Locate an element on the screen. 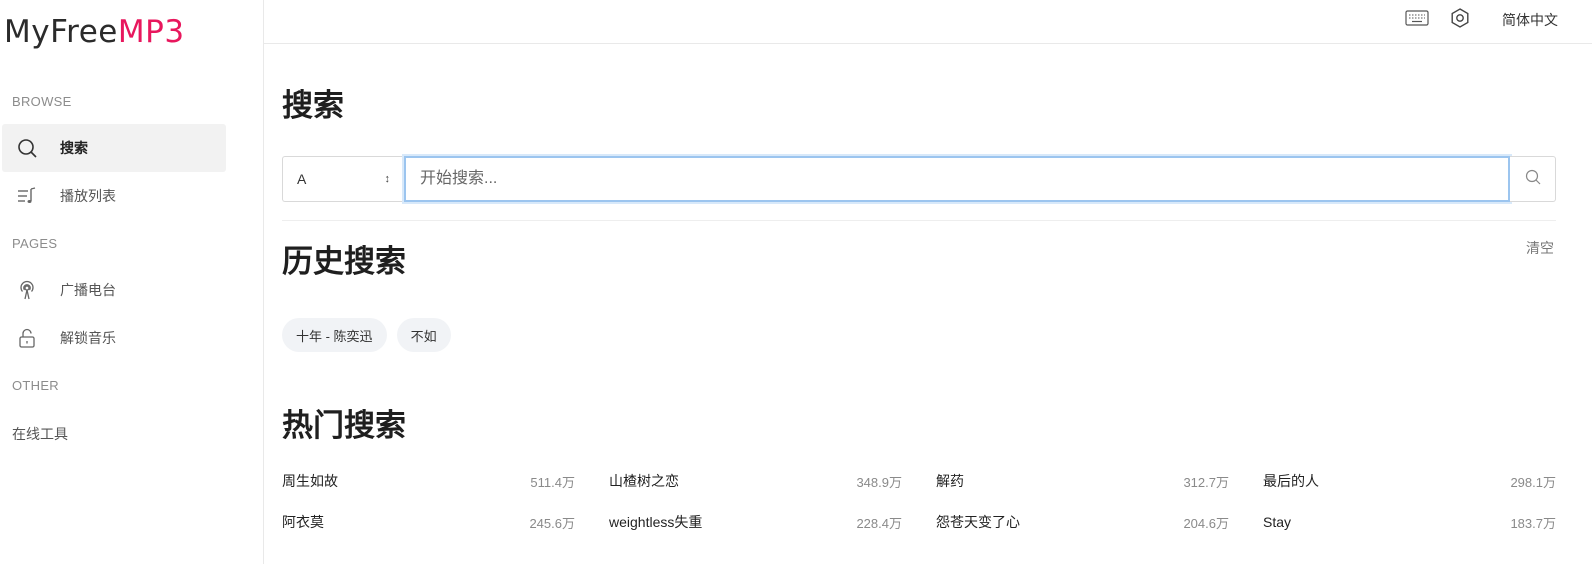 Image resolution: width=1592 pixels, height=564 pixels. search-input is located at coordinates (957, 179).